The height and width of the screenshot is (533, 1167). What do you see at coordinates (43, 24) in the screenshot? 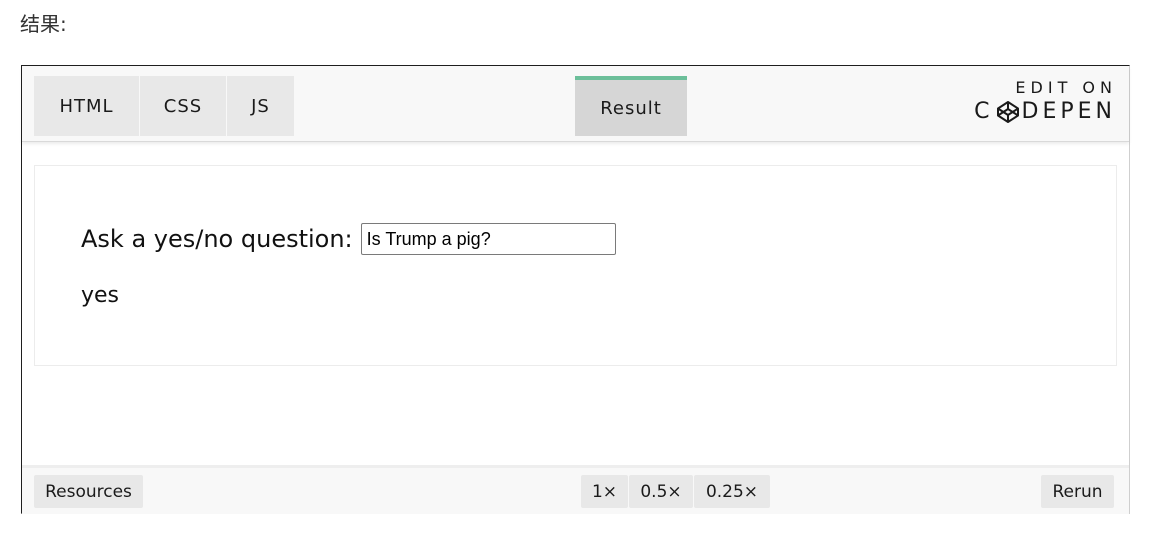
I see `caption-text: 结果:` at bounding box center [43, 24].